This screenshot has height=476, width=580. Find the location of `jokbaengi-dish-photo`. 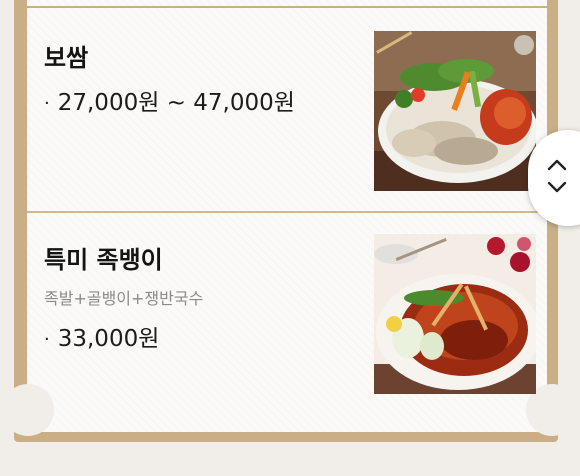

jokbaengi-dish-photo is located at coordinates (455, 314).